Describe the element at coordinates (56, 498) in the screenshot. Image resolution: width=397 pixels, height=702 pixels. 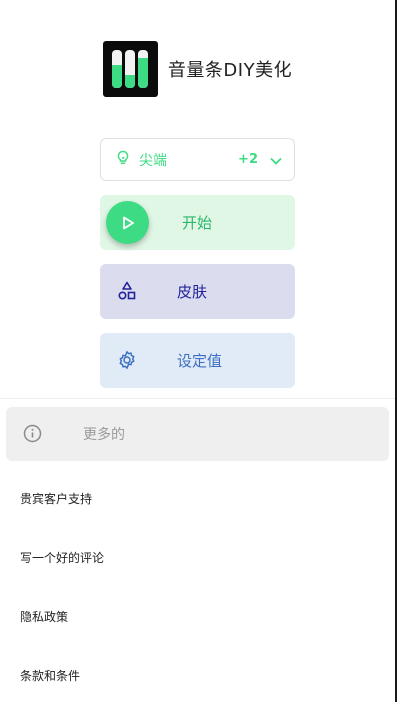
I see `menu-item-vip-support: 贵宾客户支持` at that location.